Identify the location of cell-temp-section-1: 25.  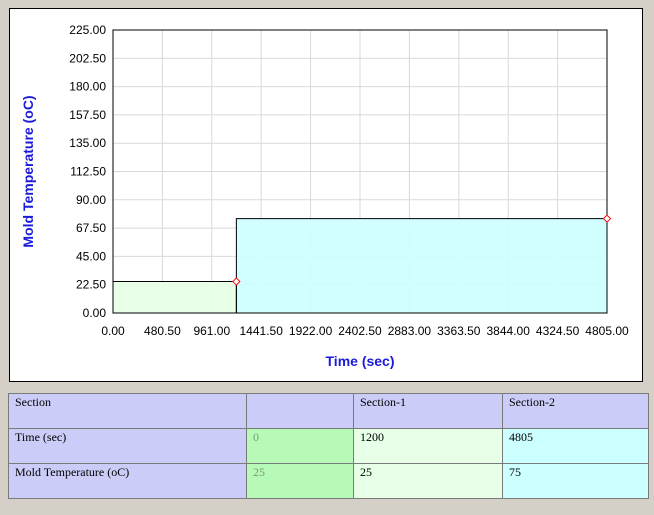
(428, 481).